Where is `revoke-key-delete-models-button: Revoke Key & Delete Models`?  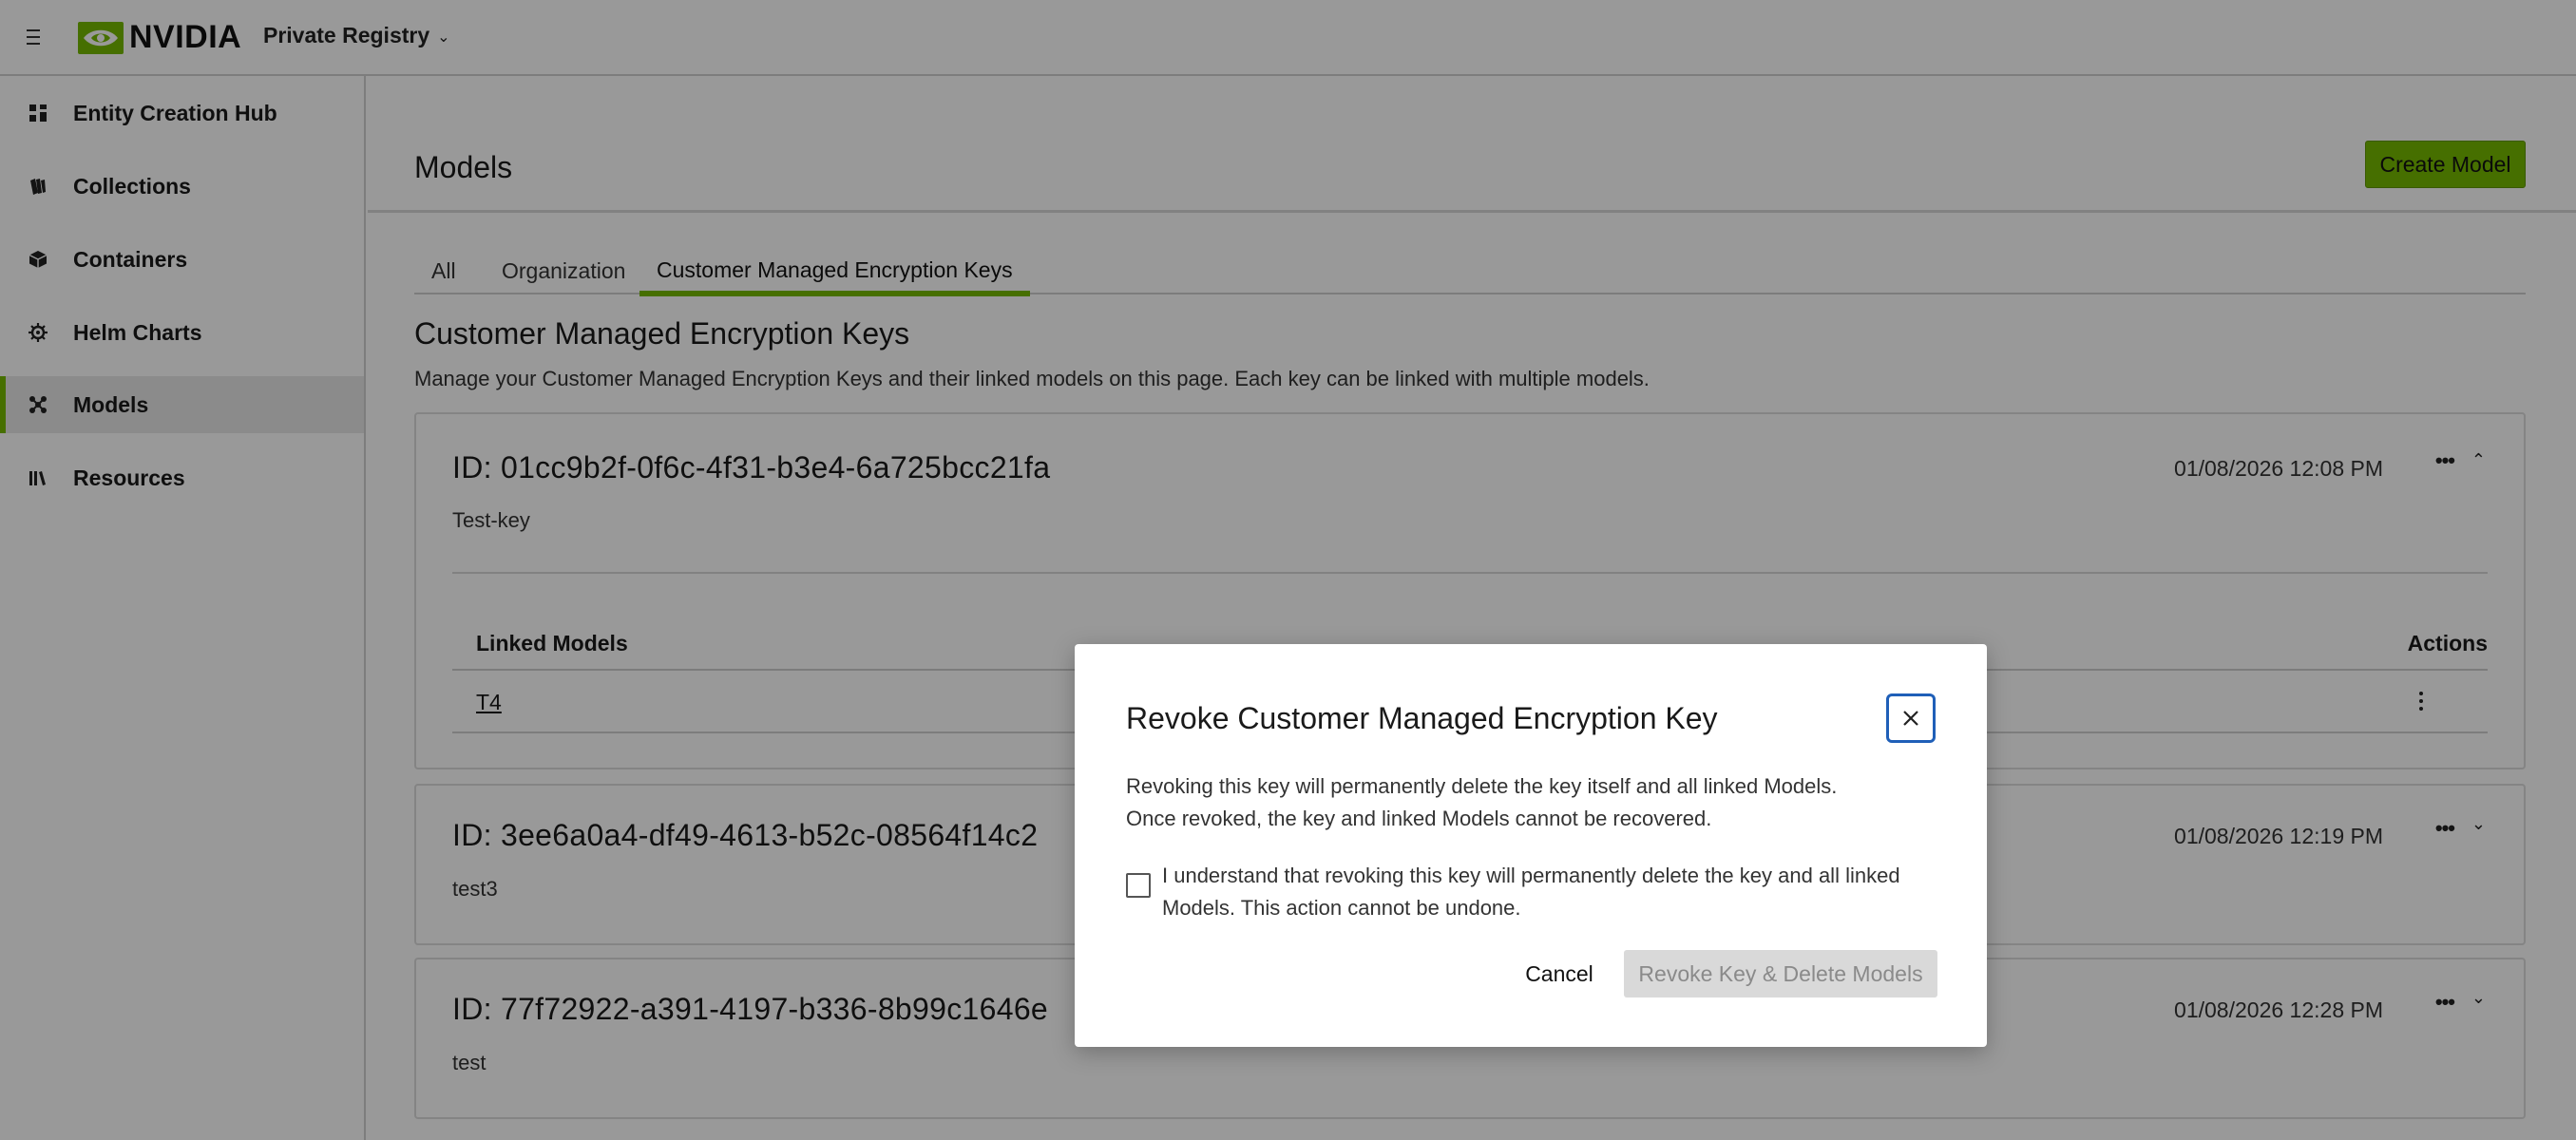
revoke-key-delete-models-button: Revoke Key & Delete Models is located at coordinates (1780, 974).